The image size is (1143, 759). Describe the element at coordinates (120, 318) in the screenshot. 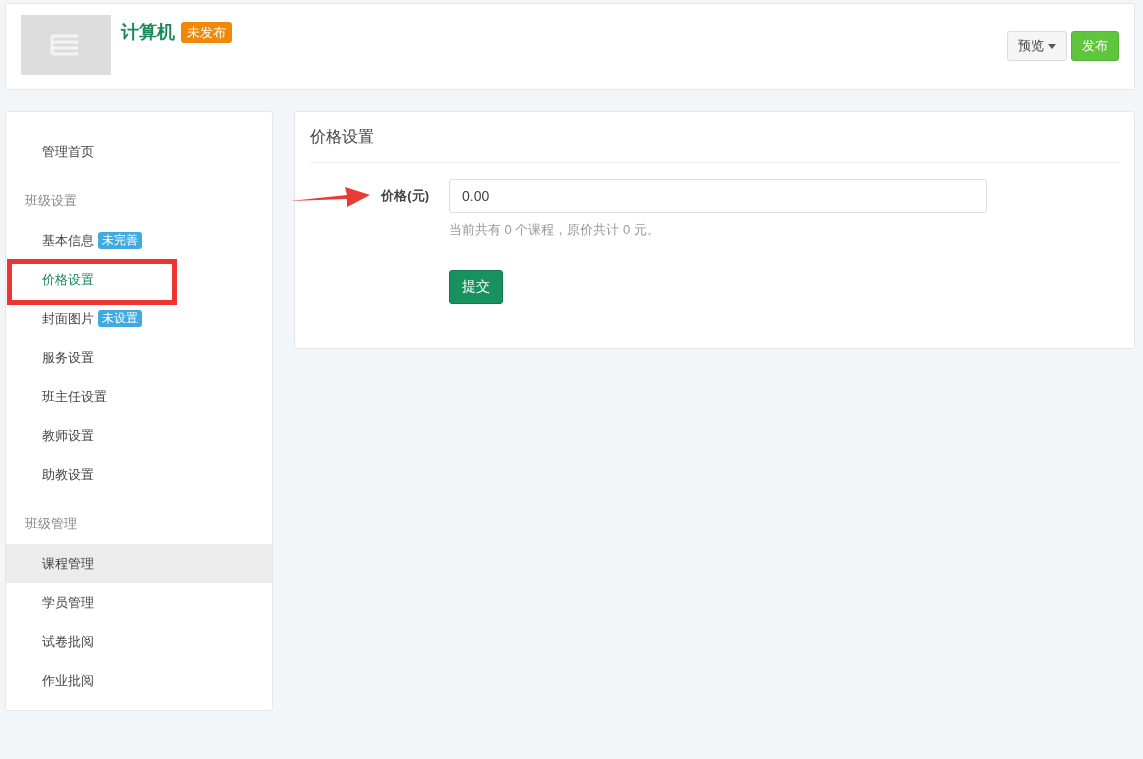

I see `status-badge: 未设置` at that location.